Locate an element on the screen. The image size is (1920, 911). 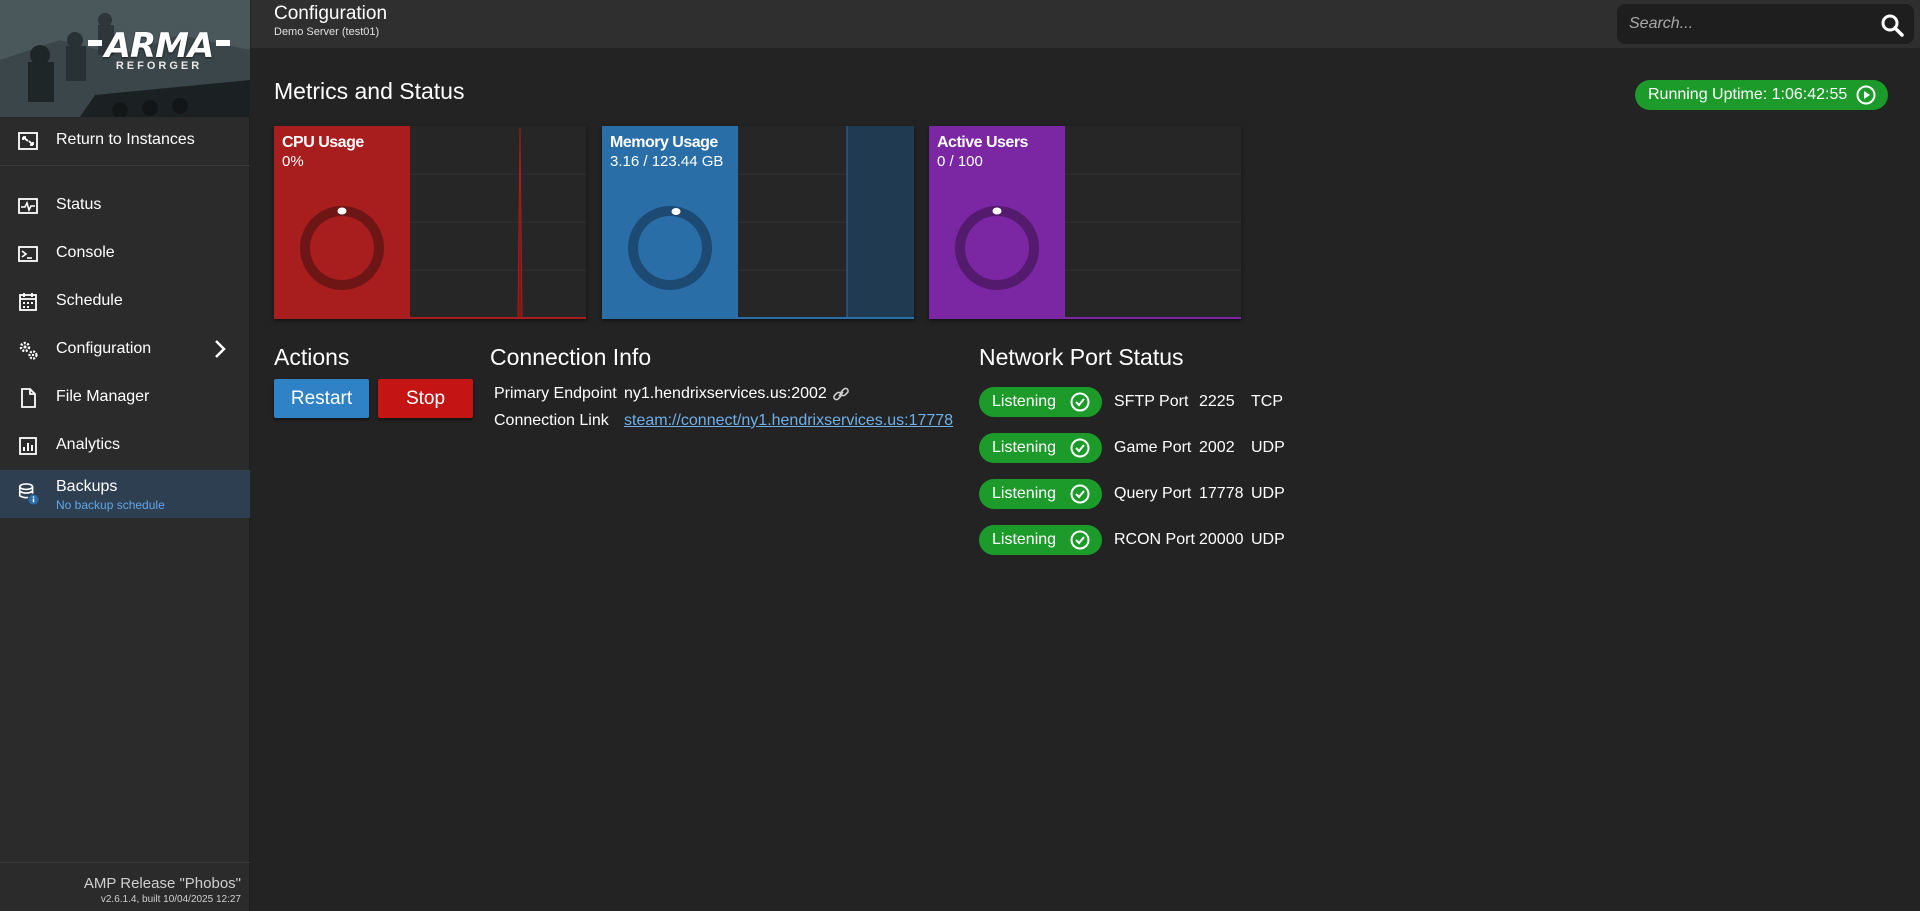
logo-subtitle: REFORGER is located at coordinates (159, 66).